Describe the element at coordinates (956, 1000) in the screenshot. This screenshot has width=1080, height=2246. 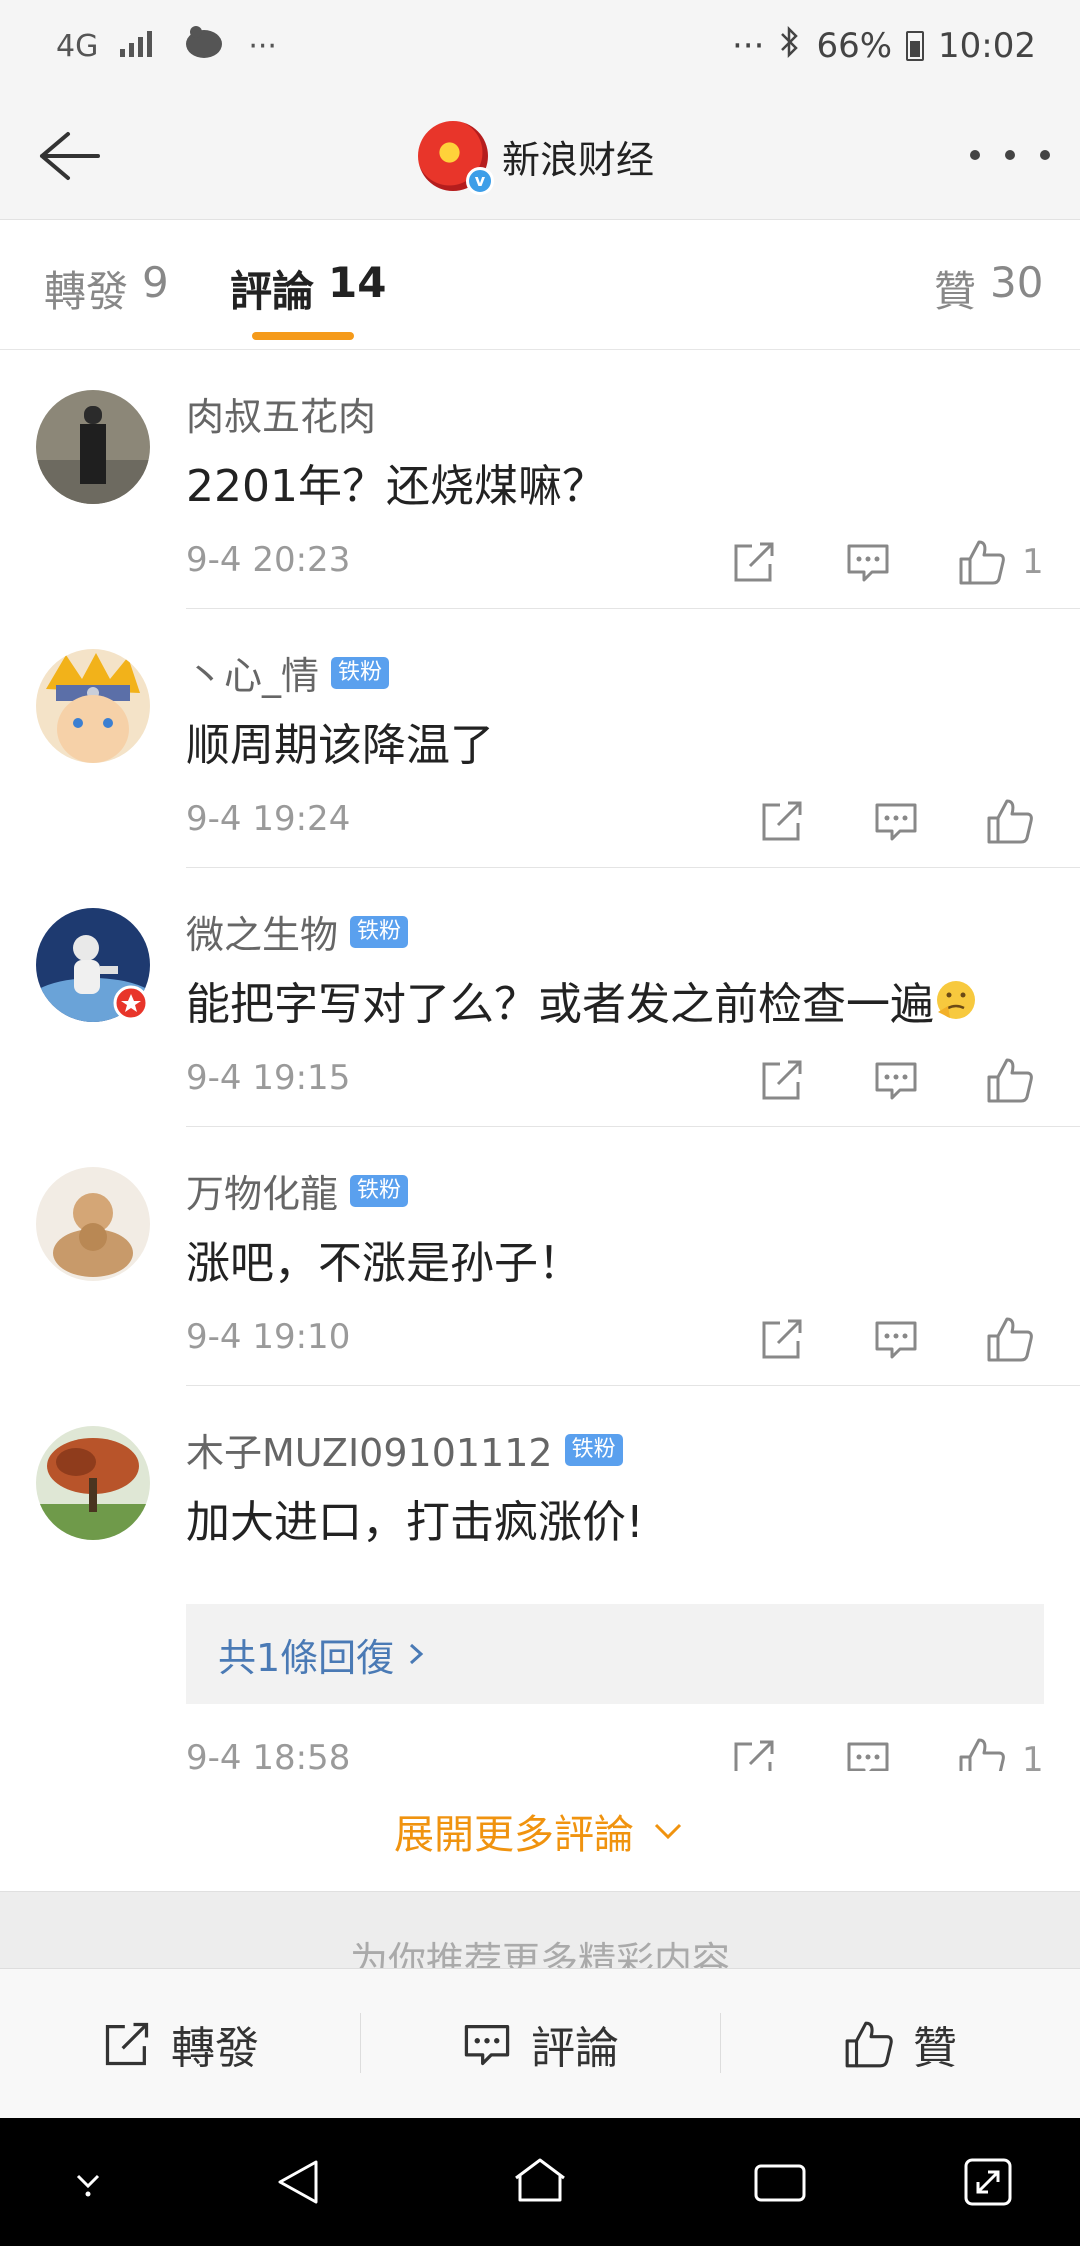
I see `thinking-emoji-icon` at that location.